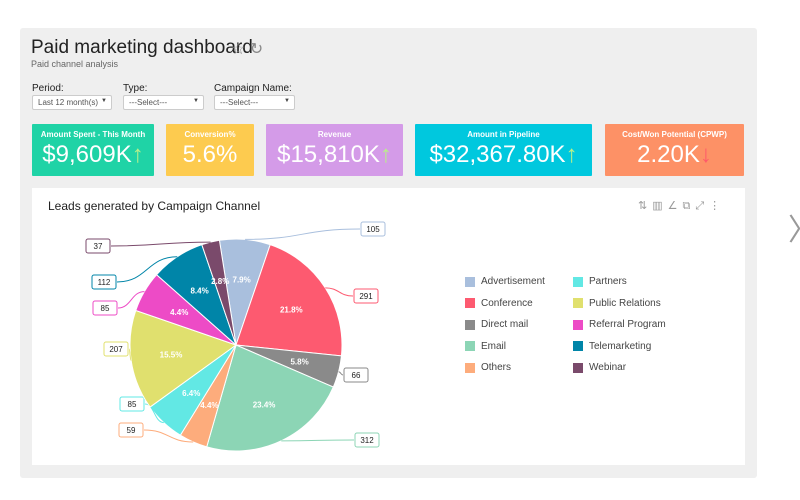  What do you see at coordinates (104, 282) in the screenshot?
I see `callout-value: 112` at bounding box center [104, 282].